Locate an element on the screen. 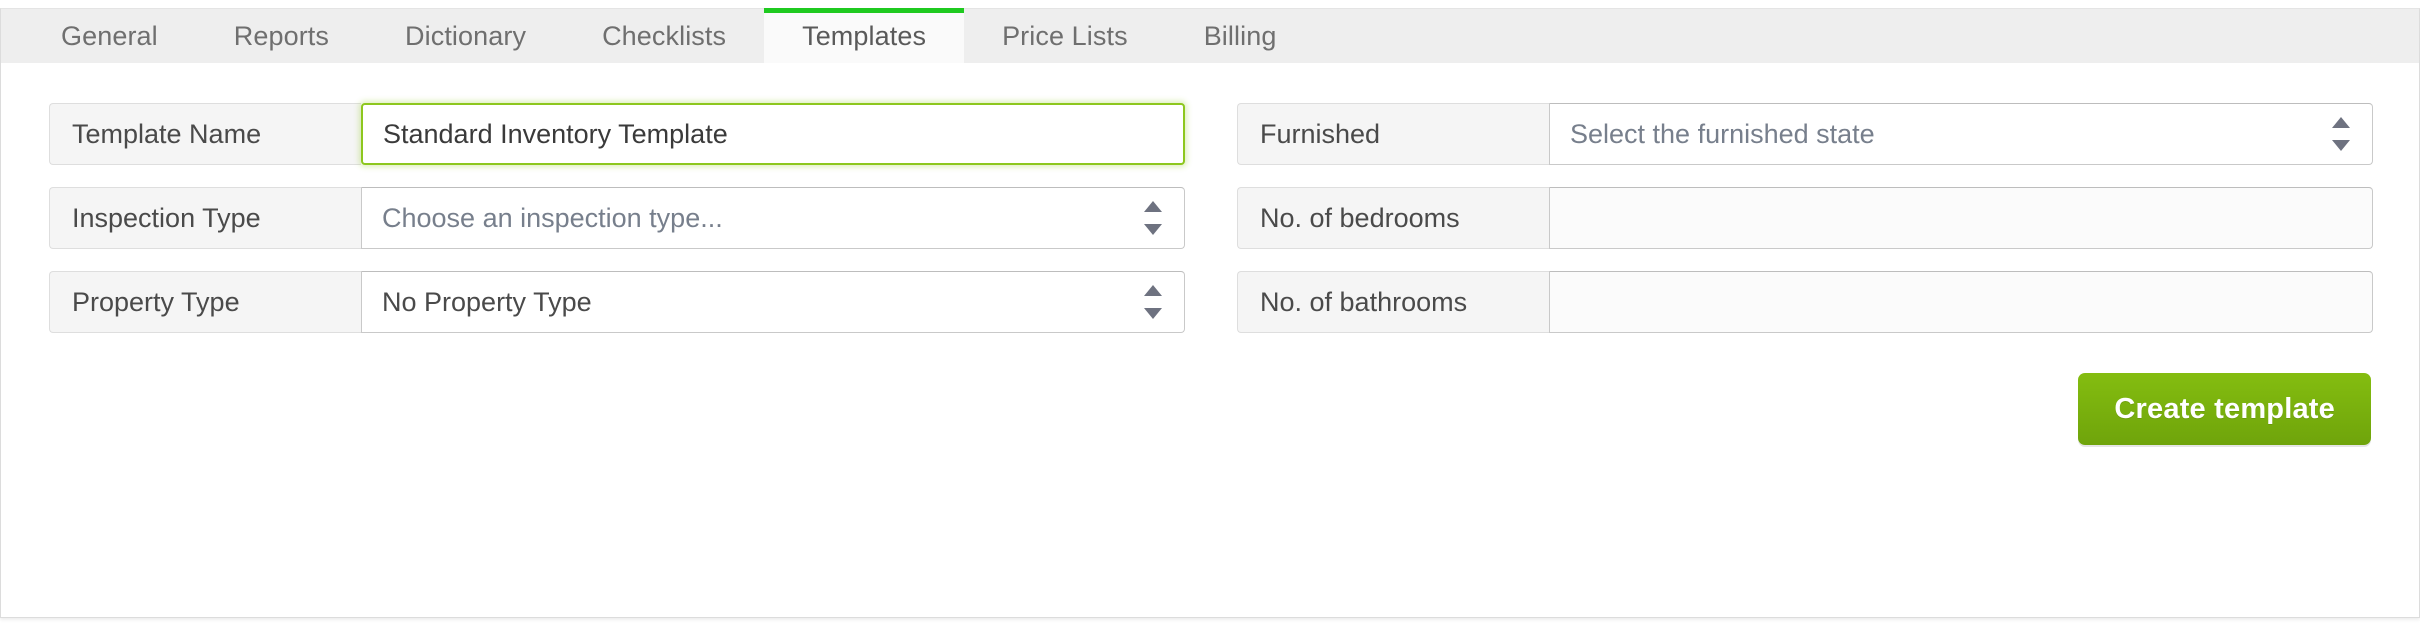 The image size is (2420, 642). form-row-furnished: Furnished Select the furnished state is located at coordinates (1805, 134).